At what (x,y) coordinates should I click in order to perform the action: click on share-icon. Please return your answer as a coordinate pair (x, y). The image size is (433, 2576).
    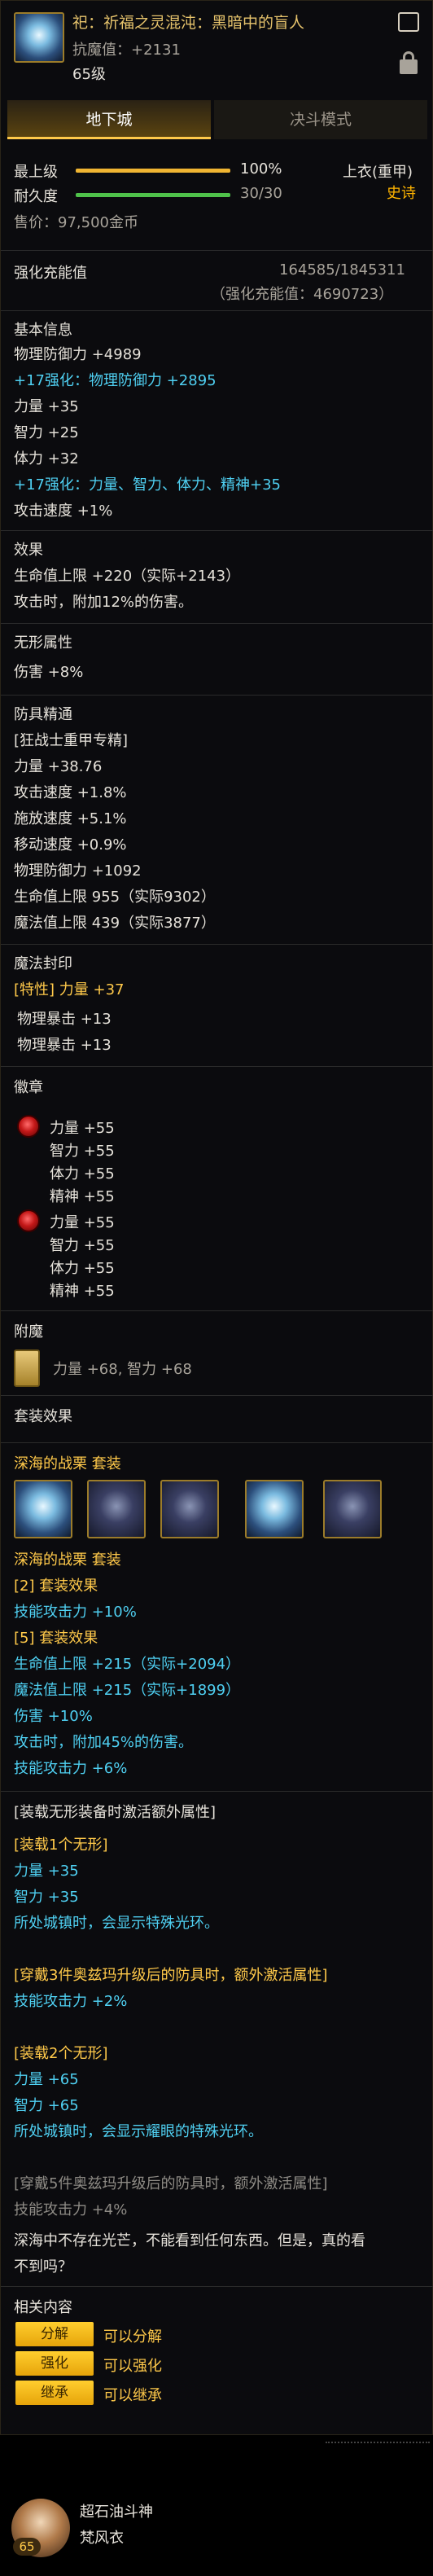
    Looking at the image, I should click on (408, 22).